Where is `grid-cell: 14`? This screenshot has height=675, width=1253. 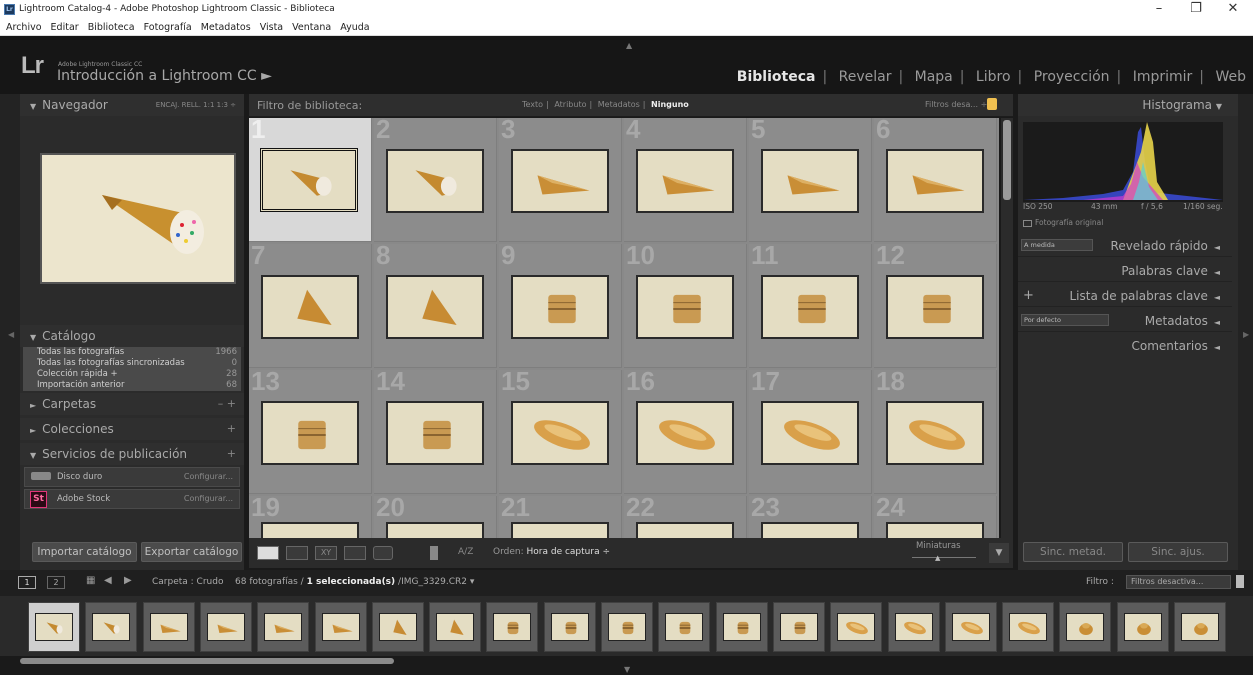
grid-cell: 14 is located at coordinates (435, 432).